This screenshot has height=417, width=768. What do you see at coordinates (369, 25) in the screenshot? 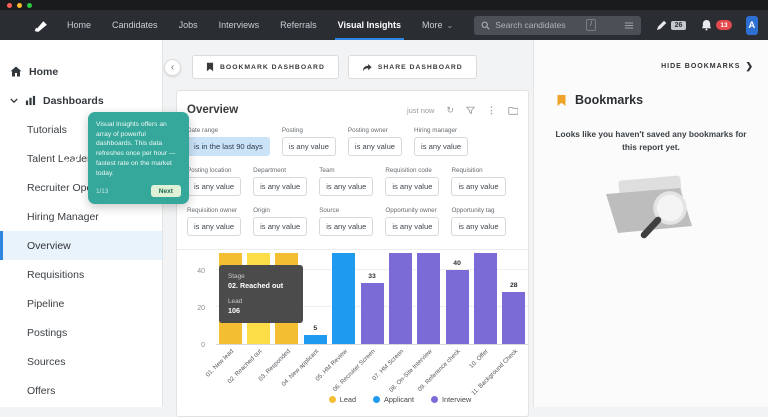
I see `nav-item-visual-insights: Visual Insights` at bounding box center [369, 25].